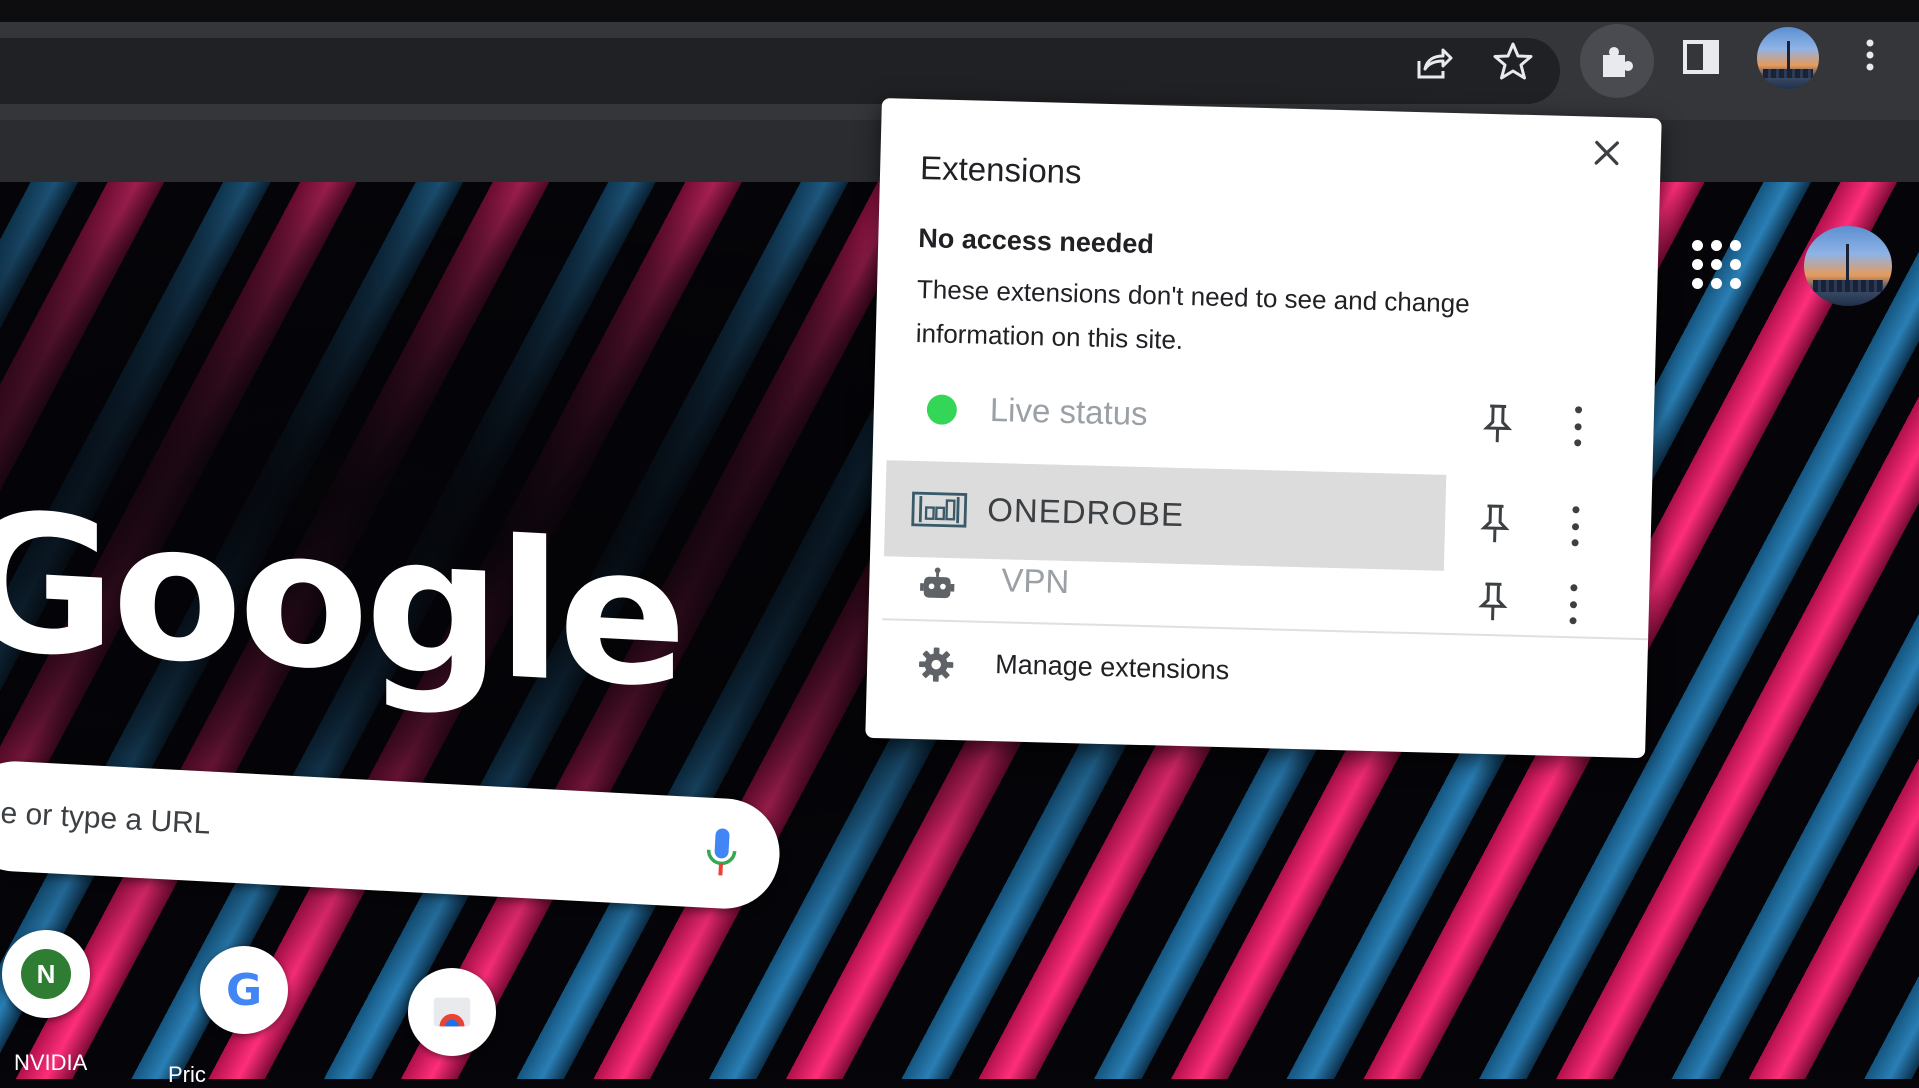 This screenshot has height=1088, width=1919. What do you see at coordinates (959, 11) in the screenshot?
I see `tab-strip` at bounding box center [959, 11].